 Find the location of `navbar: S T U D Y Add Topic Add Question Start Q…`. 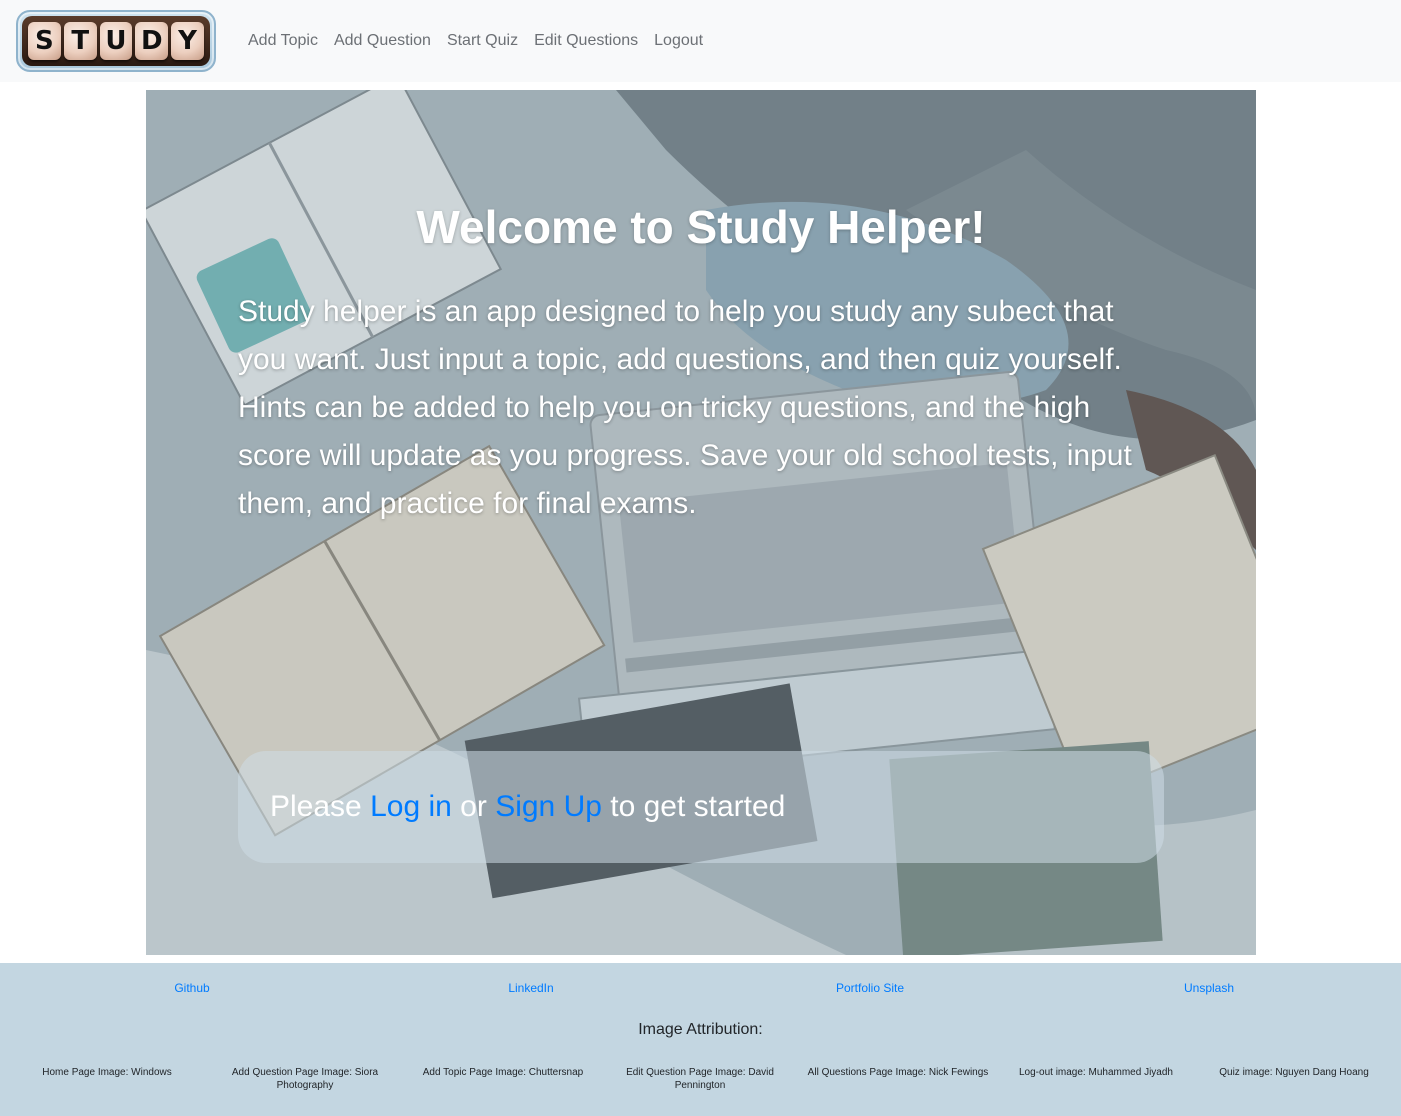

navbar: S T U D Y Add Topic Add Question Start Q… is located at coordinates (700, 41).